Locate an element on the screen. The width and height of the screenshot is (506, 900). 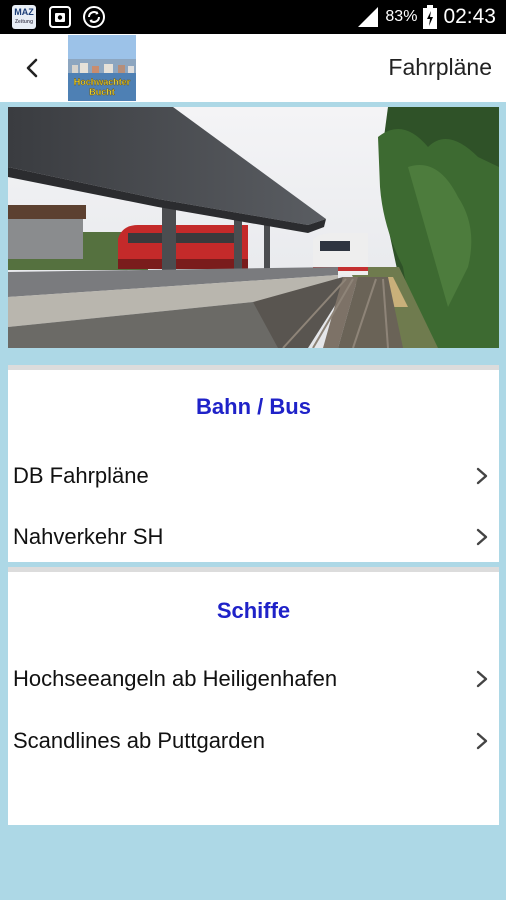
list-item-label: Scandlines ab Puttgarden is located at coordinates (139, 740).